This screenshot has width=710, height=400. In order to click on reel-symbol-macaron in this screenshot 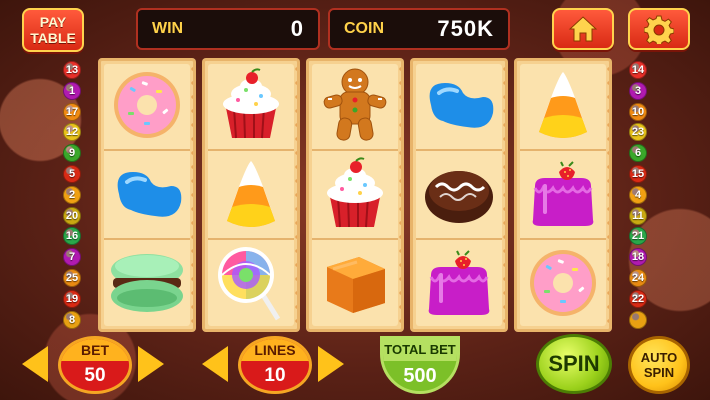, I will do `click(147, 283)`.